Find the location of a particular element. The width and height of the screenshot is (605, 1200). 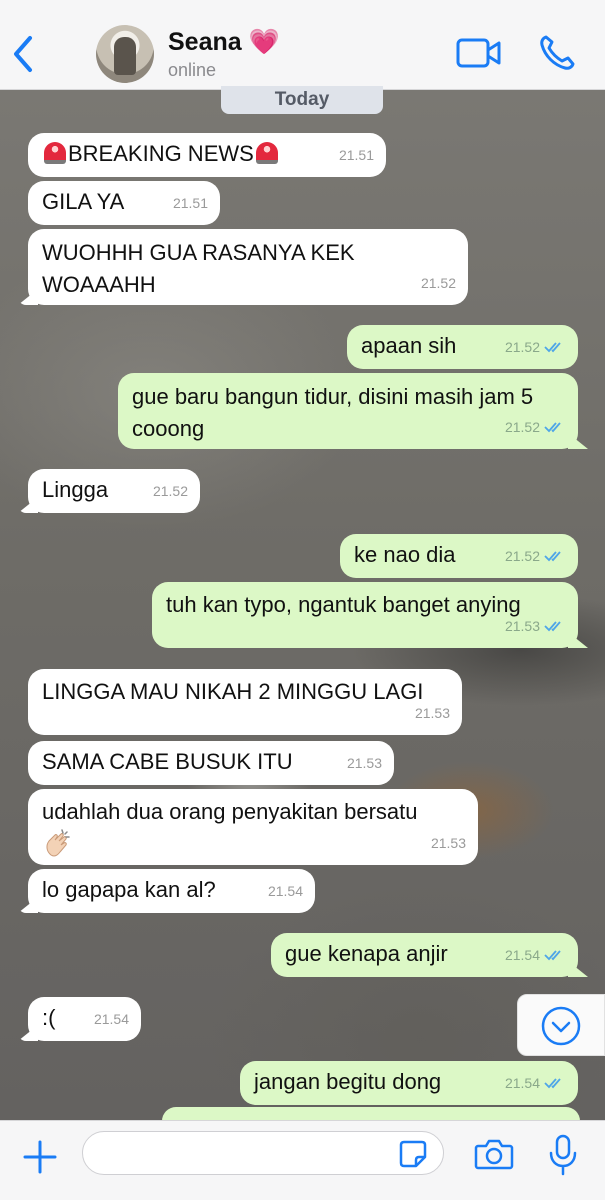

sticker-button is located at coordinates (413, 1154).